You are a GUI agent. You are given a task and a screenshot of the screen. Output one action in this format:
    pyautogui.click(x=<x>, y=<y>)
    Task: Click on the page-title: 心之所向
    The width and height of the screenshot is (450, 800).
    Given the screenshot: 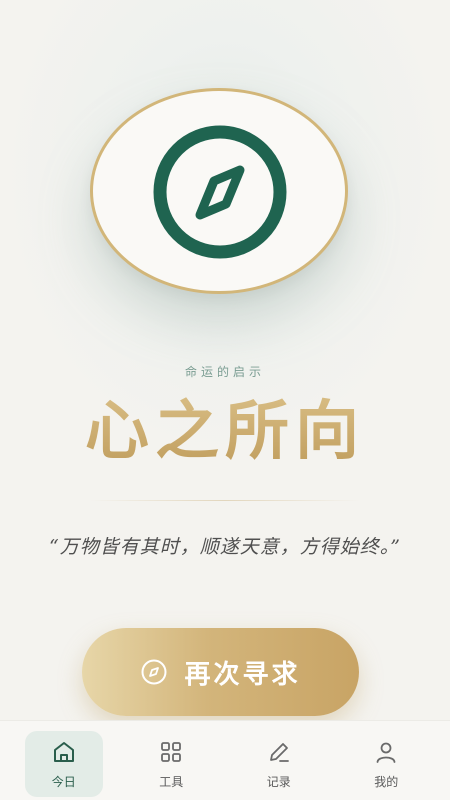 What is the action you would take?
    pyautogui.click(x=225, y=432)
    